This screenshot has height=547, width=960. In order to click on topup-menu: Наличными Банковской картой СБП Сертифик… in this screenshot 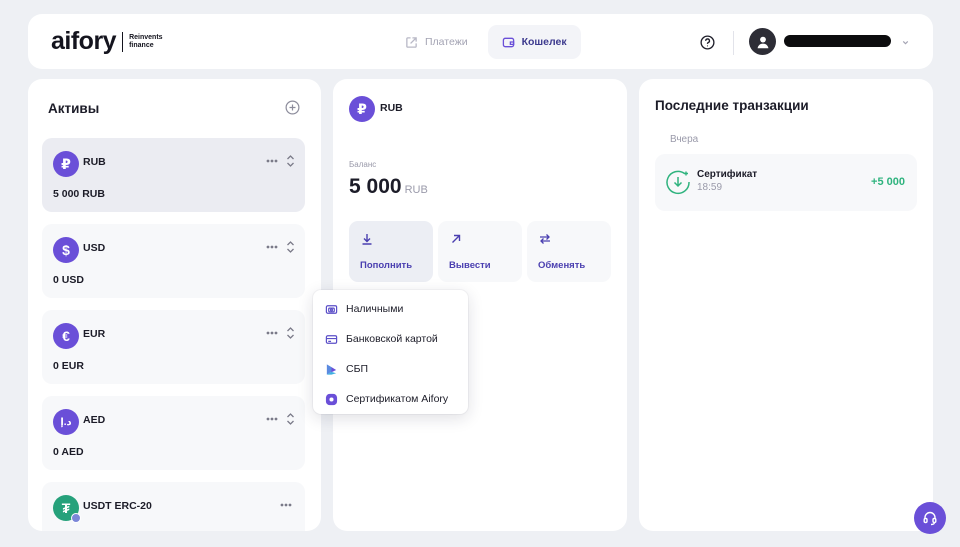, I will do `click(390, 352)`.